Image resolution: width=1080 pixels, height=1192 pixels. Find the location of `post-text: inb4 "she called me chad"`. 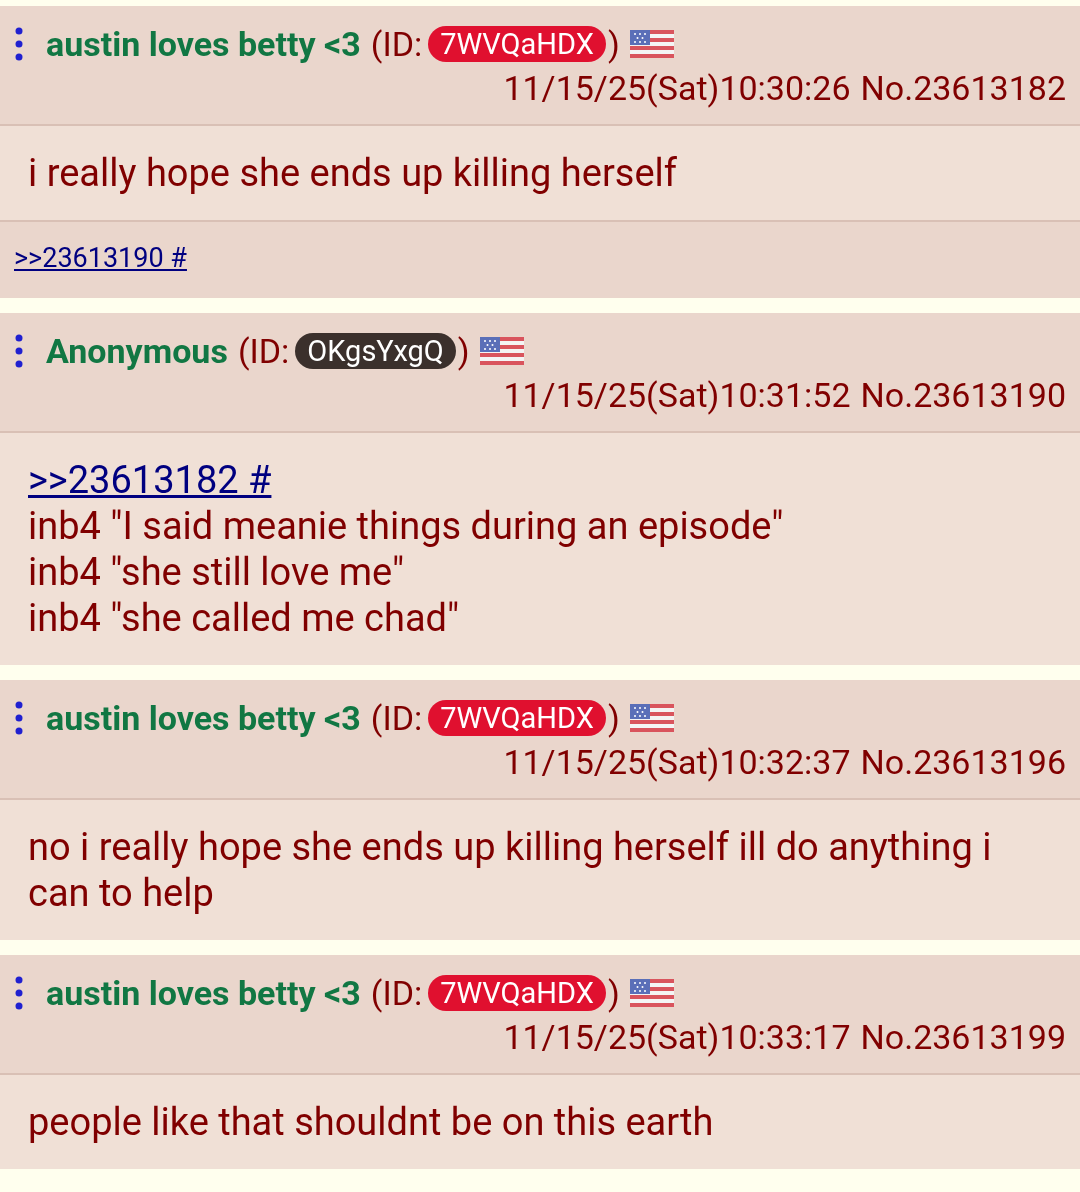

post-text: inb4 "she called me chad" is located at coordinates (244, 618).